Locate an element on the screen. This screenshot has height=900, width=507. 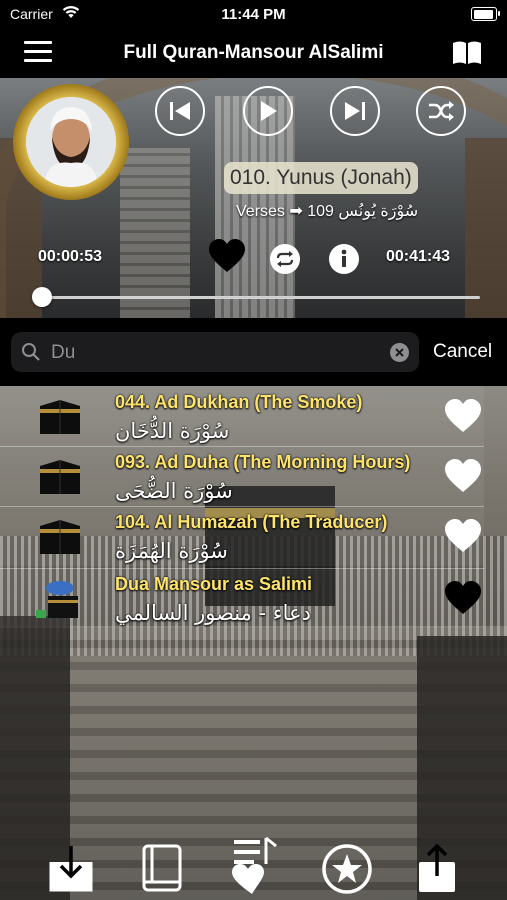
shuffle-button is located at coordinates (441, 111).